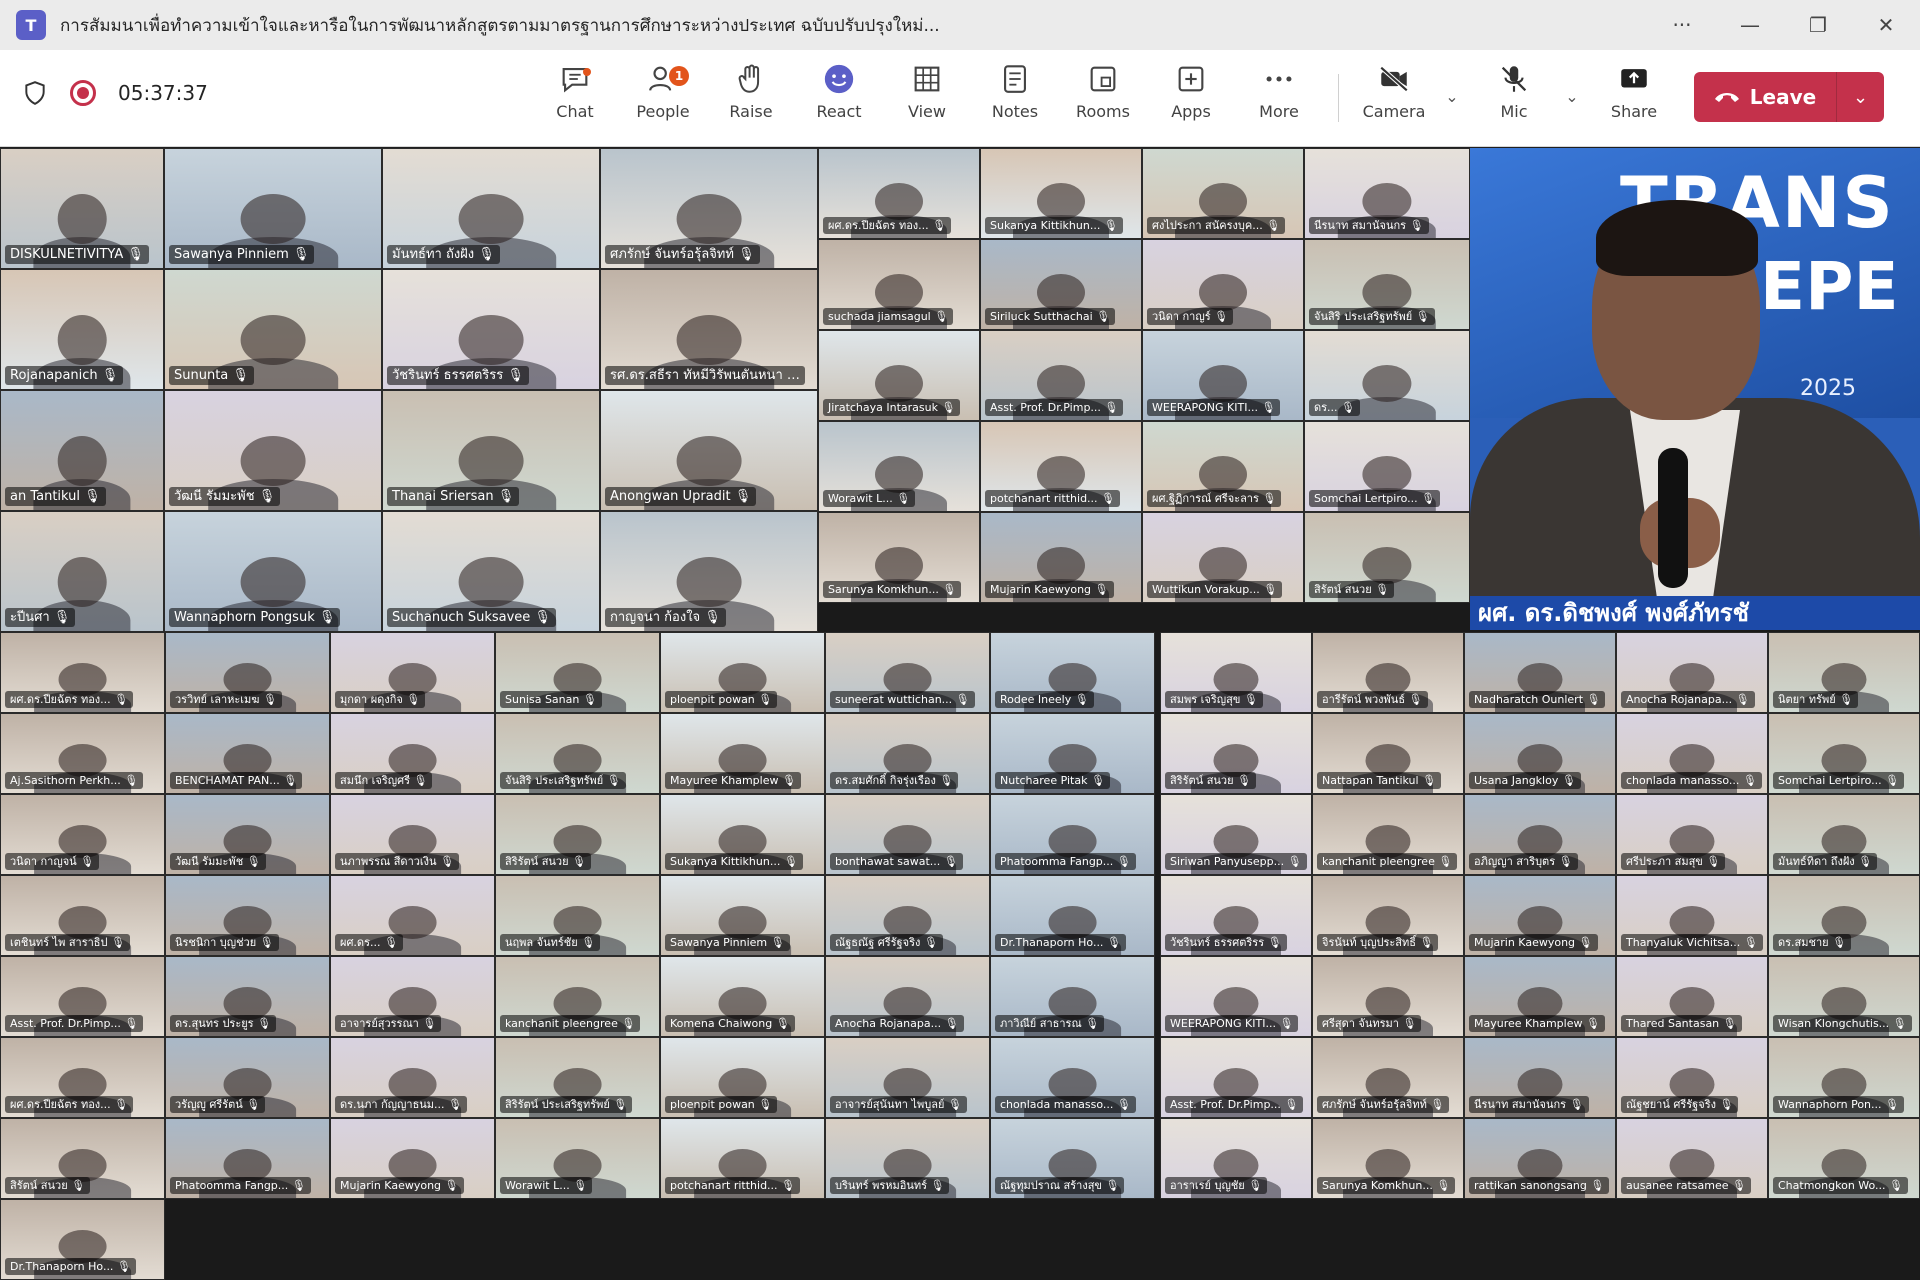  I want to click on participant-video-tile: วนิดา กาญจน์ 🎙, so click(82, 834).